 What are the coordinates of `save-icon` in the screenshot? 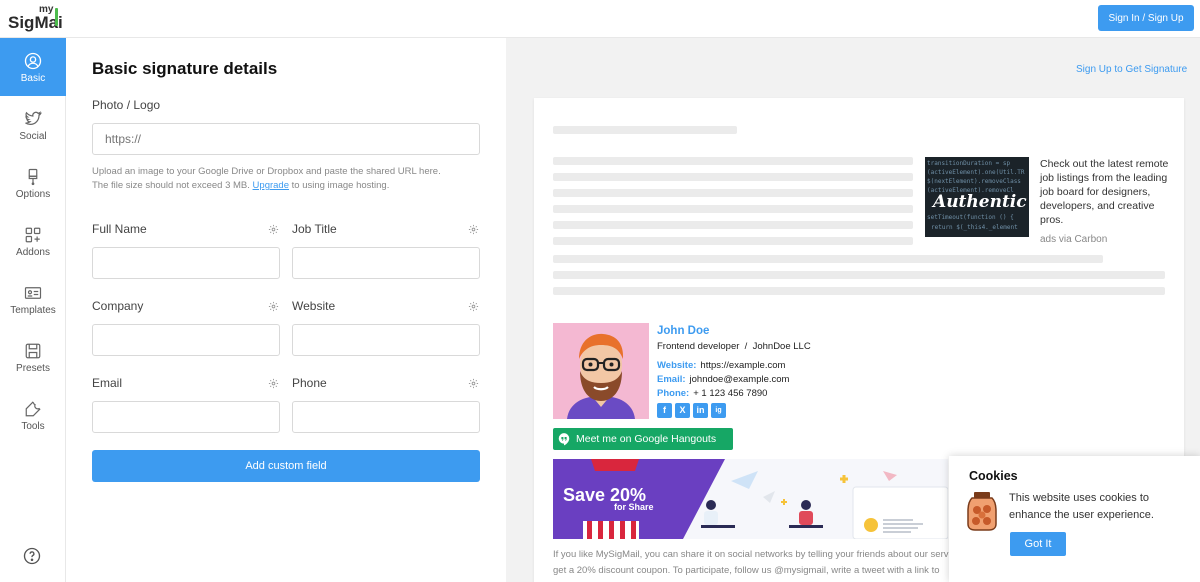 It's located at (33, 351).